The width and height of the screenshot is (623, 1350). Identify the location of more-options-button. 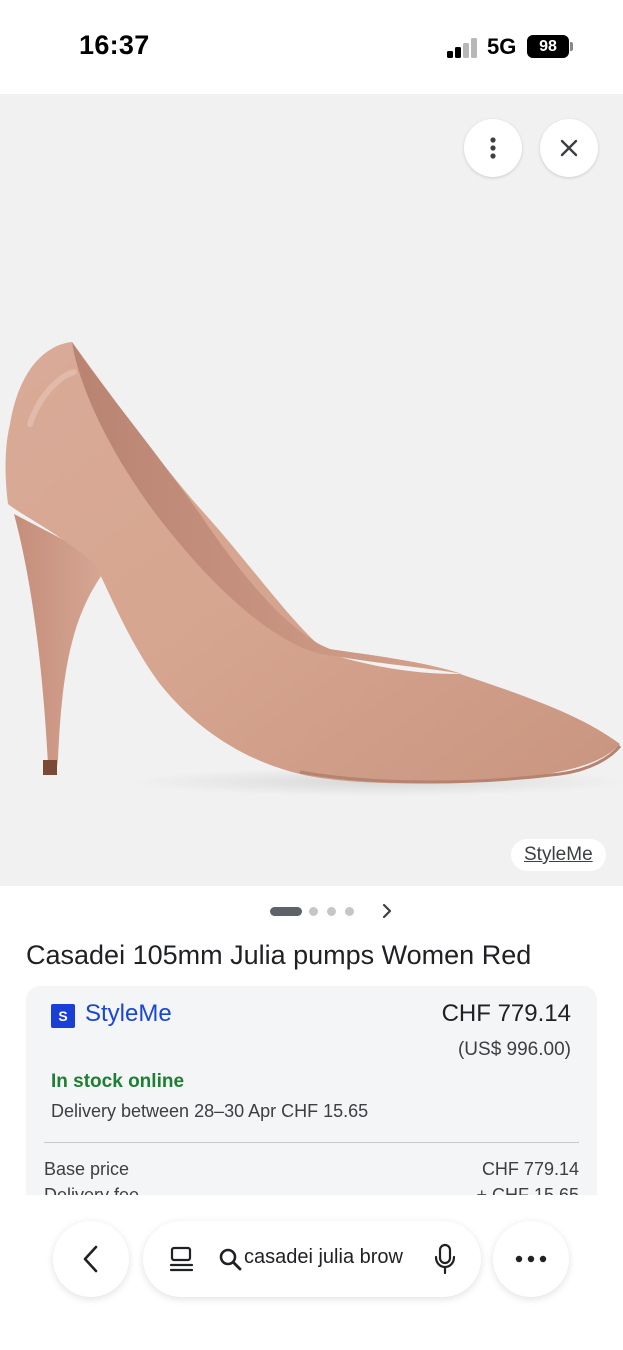
(493, 148).